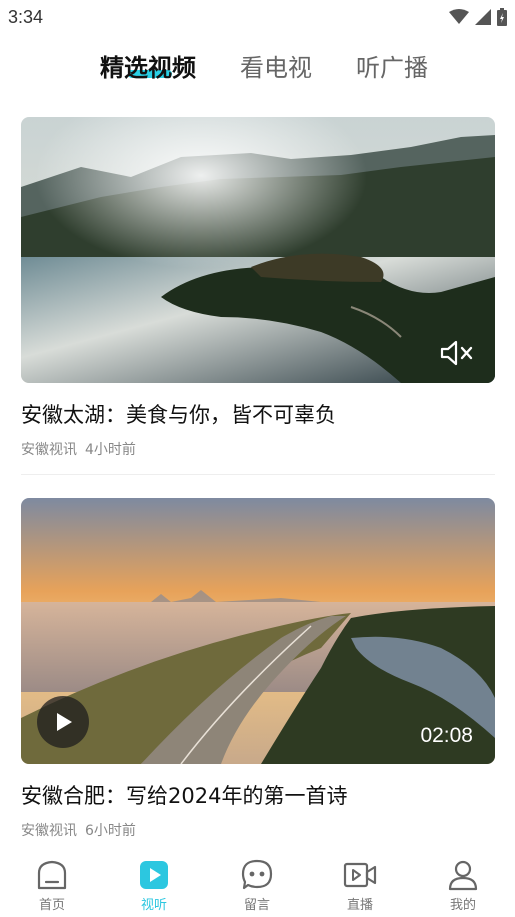 This screenshot has width=515, height=917. I want to click on status-icons, so click(478, 17).